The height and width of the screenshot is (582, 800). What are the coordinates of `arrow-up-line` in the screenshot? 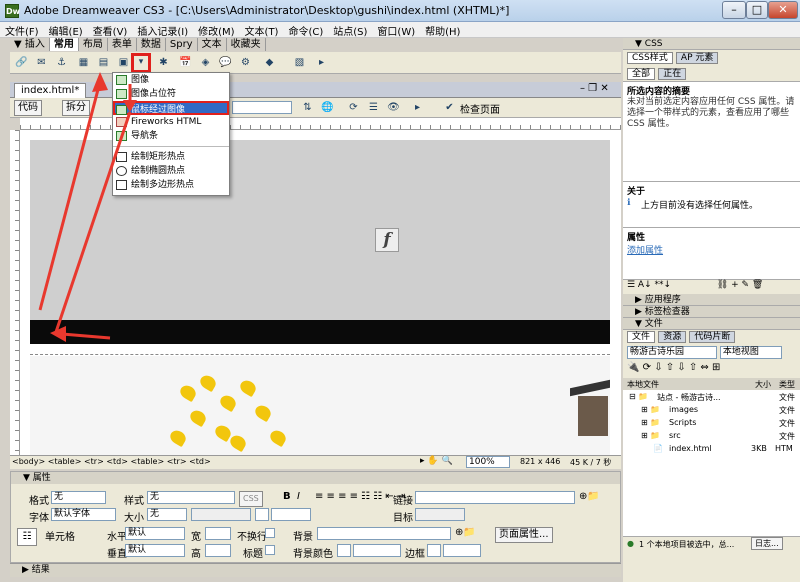 It's located at (70, 196).